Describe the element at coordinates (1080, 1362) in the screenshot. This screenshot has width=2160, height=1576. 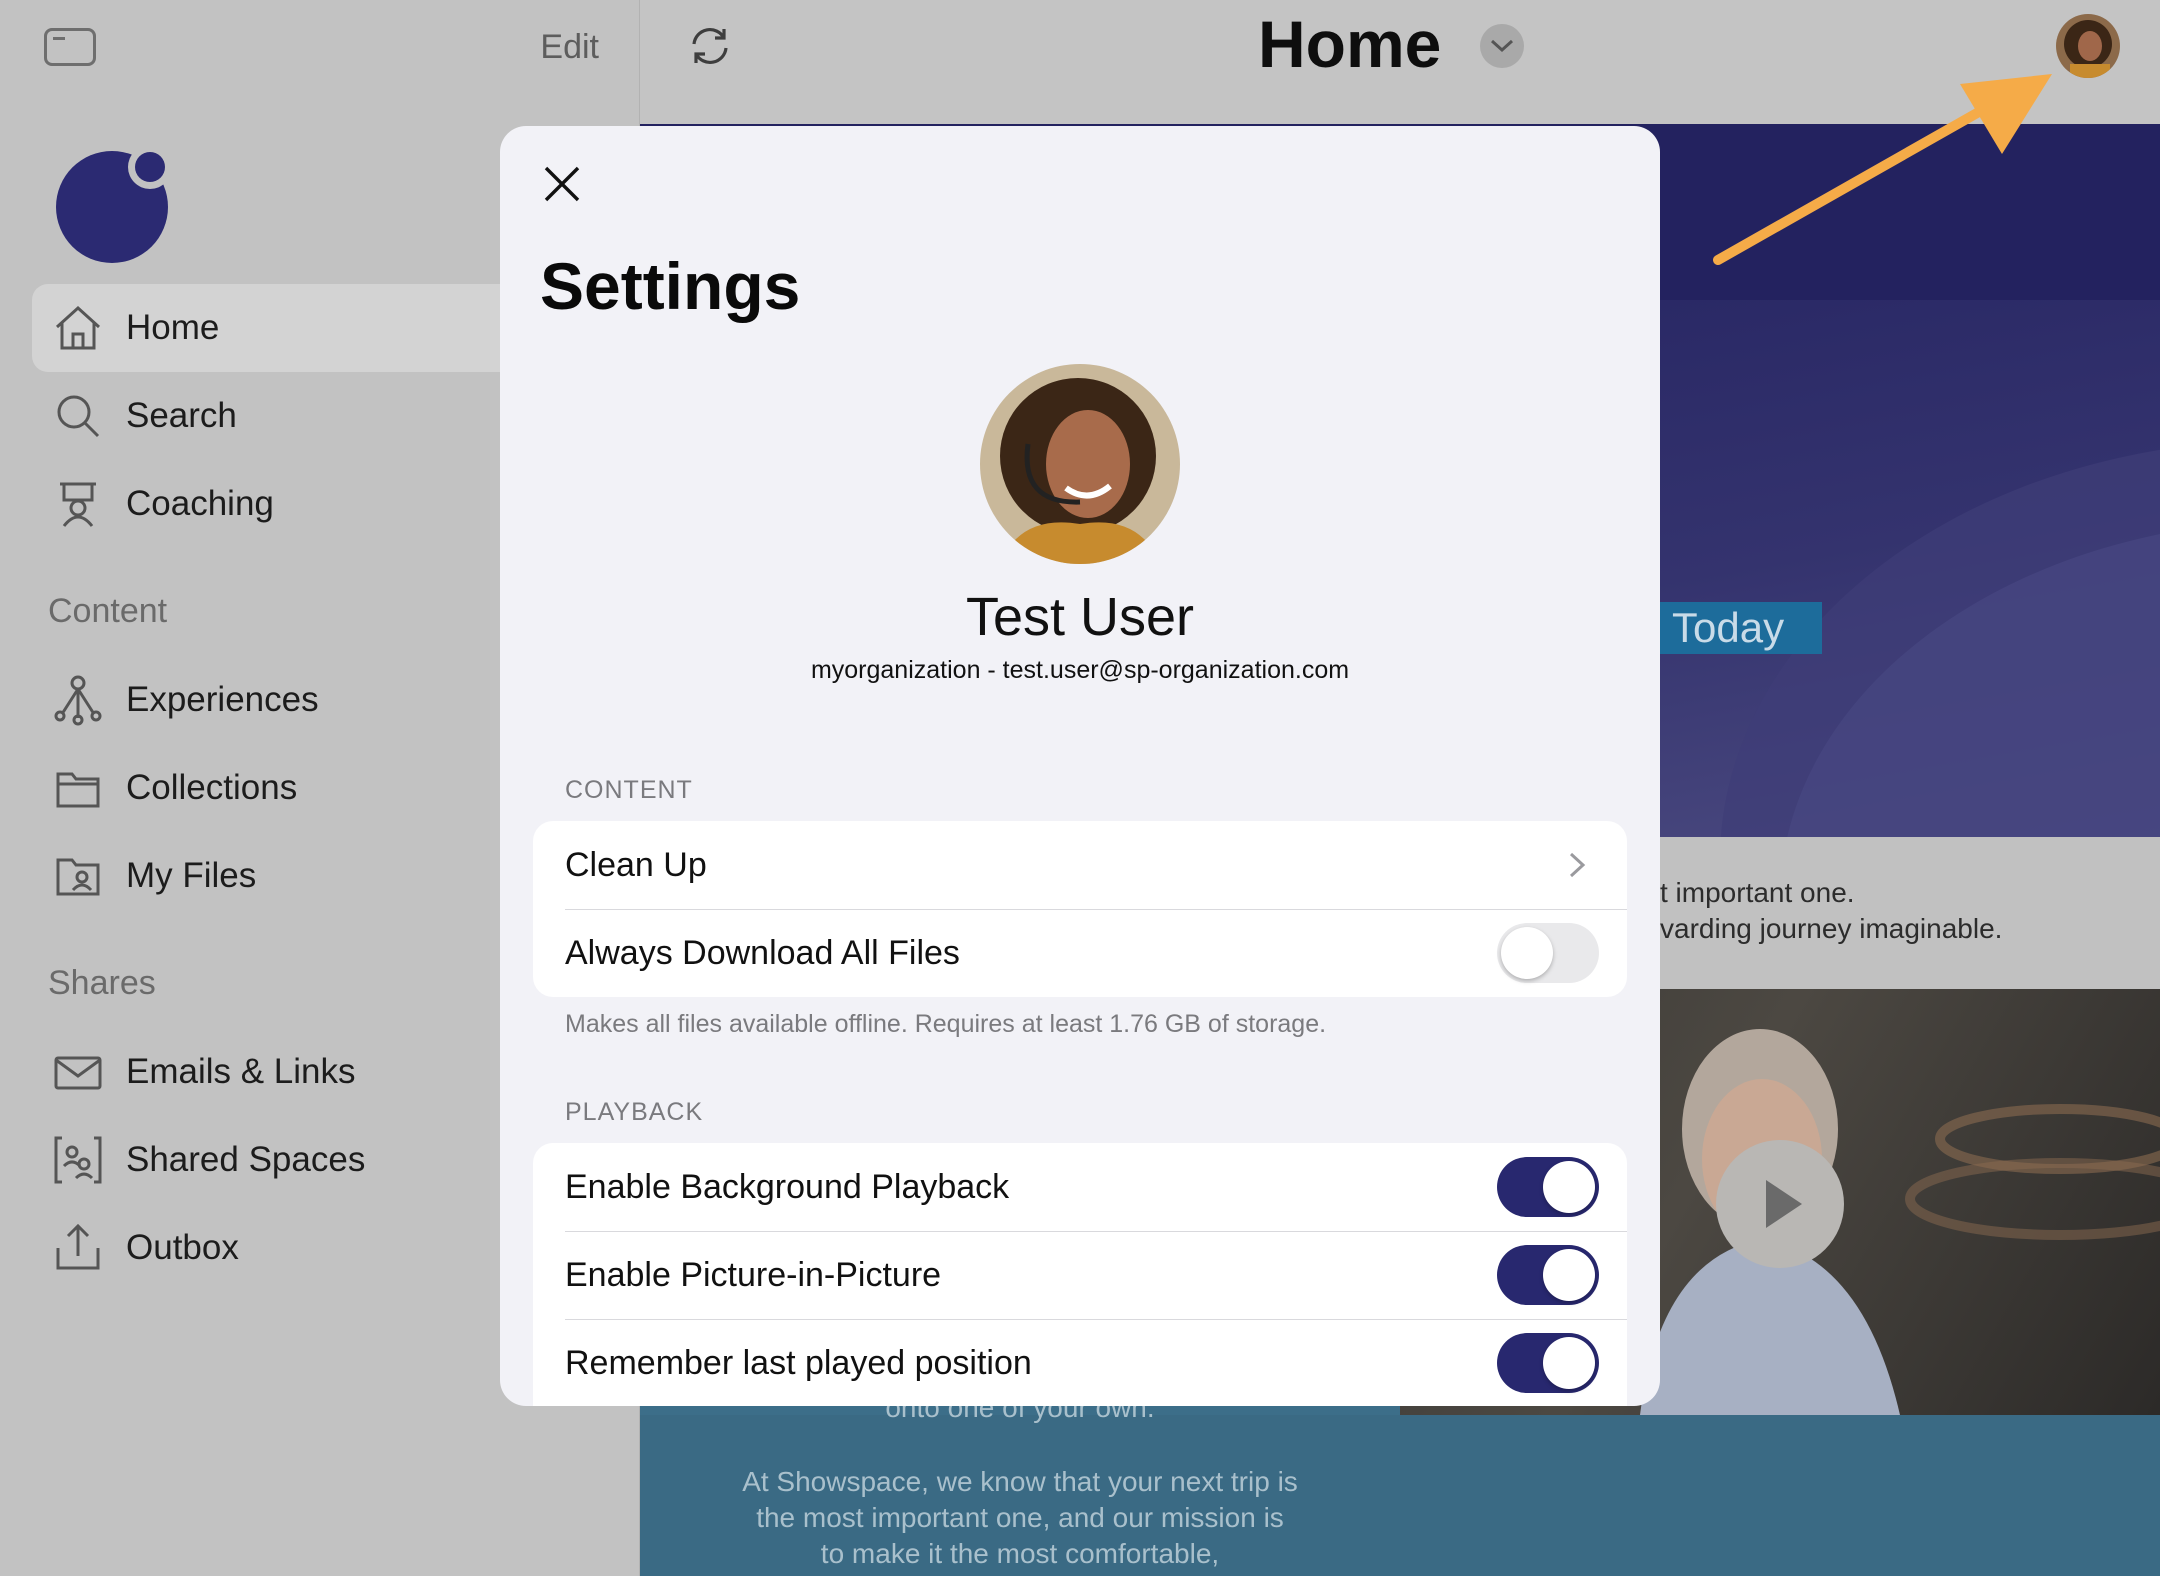
I see `remember-position-row: Remember last played position` at that location.